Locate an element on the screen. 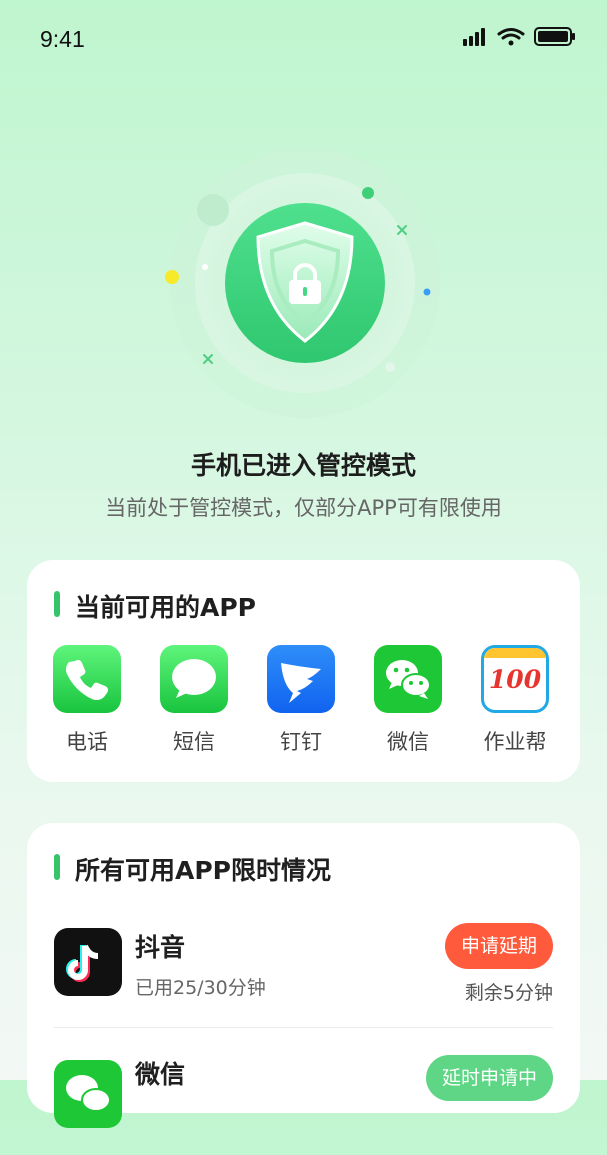 This screenshot has height=1155, width=607. list-item: 微信 延时申请中 is located at coordinates (303, 1105).